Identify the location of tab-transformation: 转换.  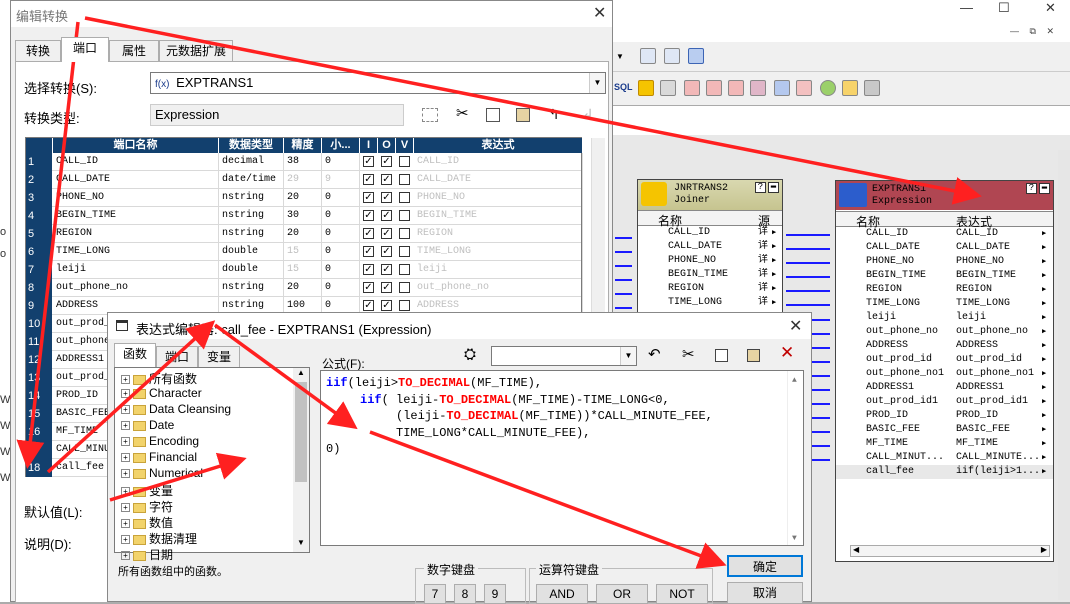
(38, 51).